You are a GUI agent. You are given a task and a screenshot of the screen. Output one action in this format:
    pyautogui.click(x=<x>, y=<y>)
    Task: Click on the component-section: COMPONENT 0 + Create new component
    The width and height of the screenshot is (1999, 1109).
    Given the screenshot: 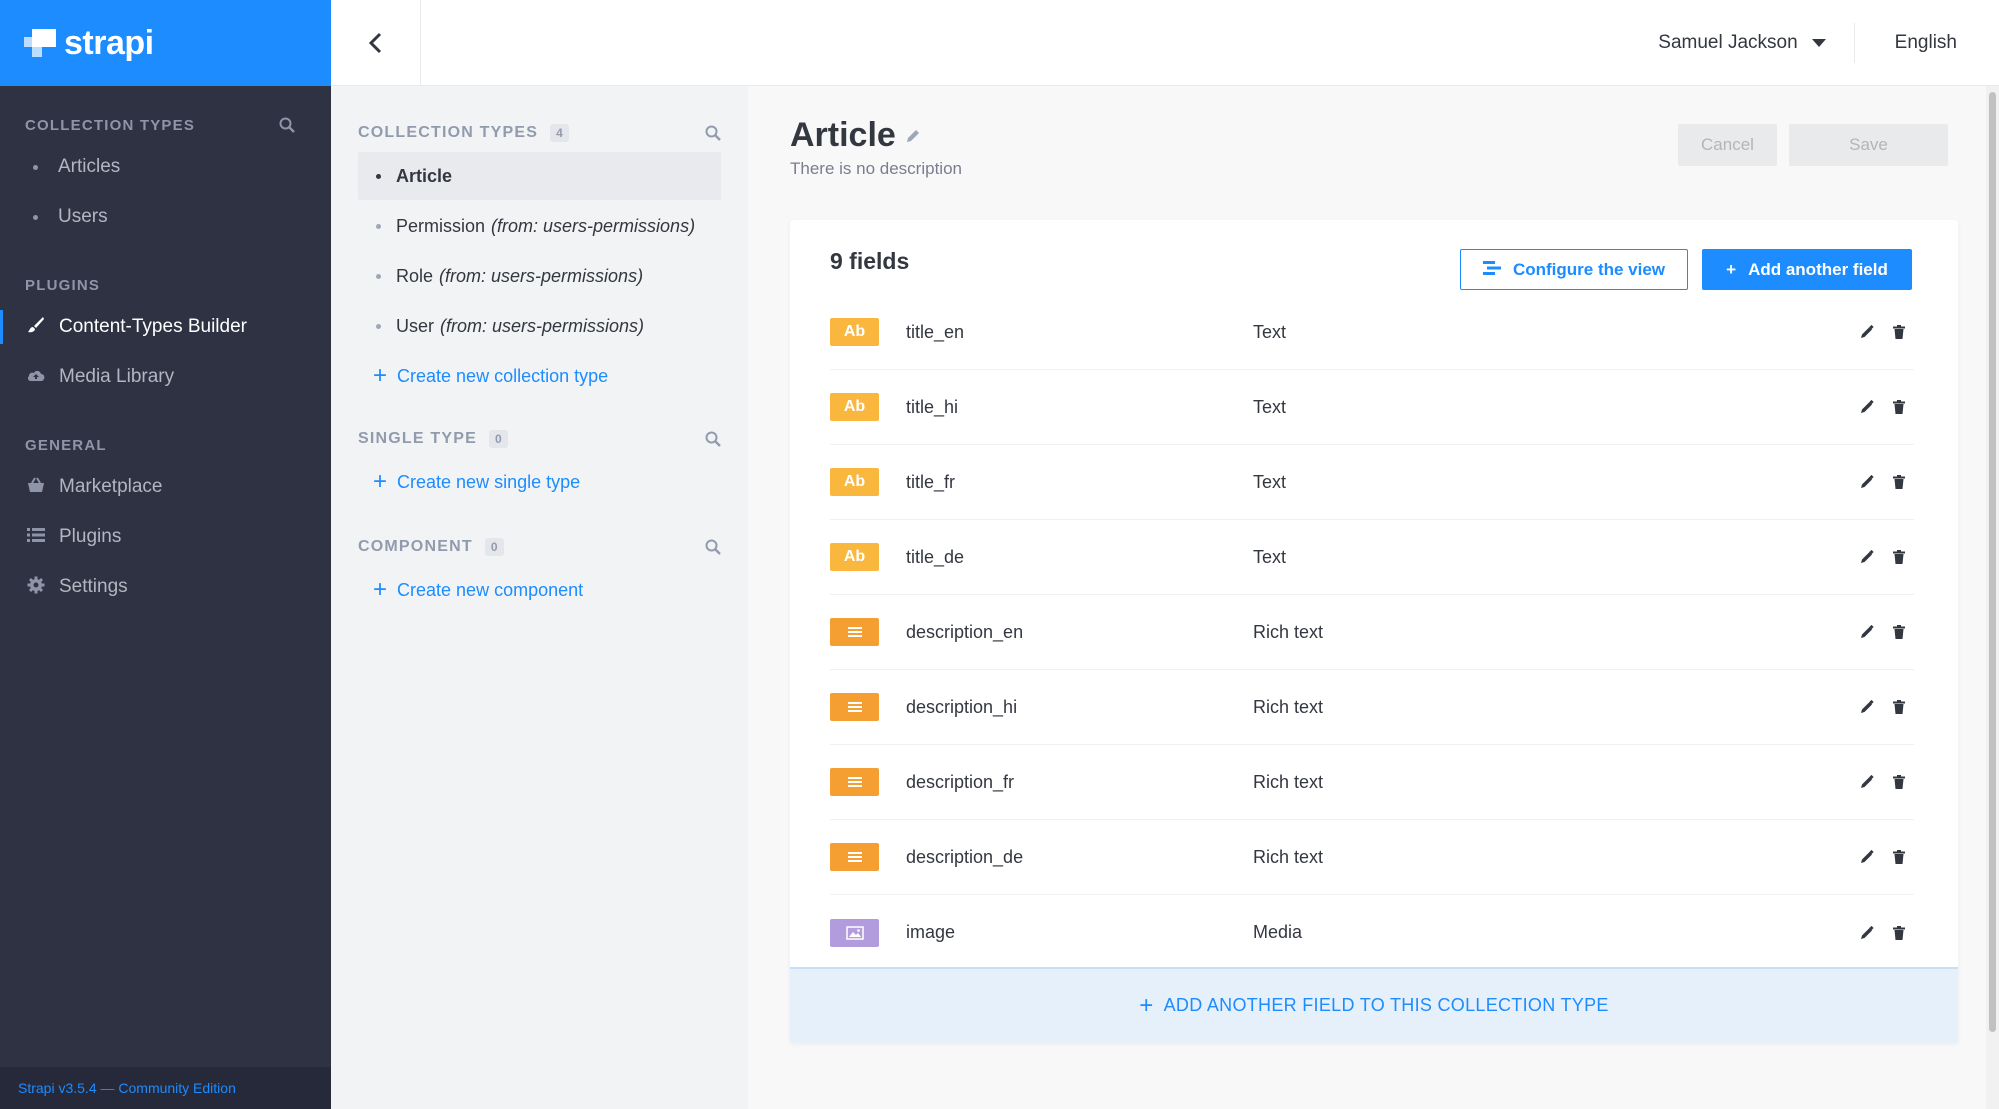 What is the action you would take?
    pyautogui.click(x=539, y=572)
    